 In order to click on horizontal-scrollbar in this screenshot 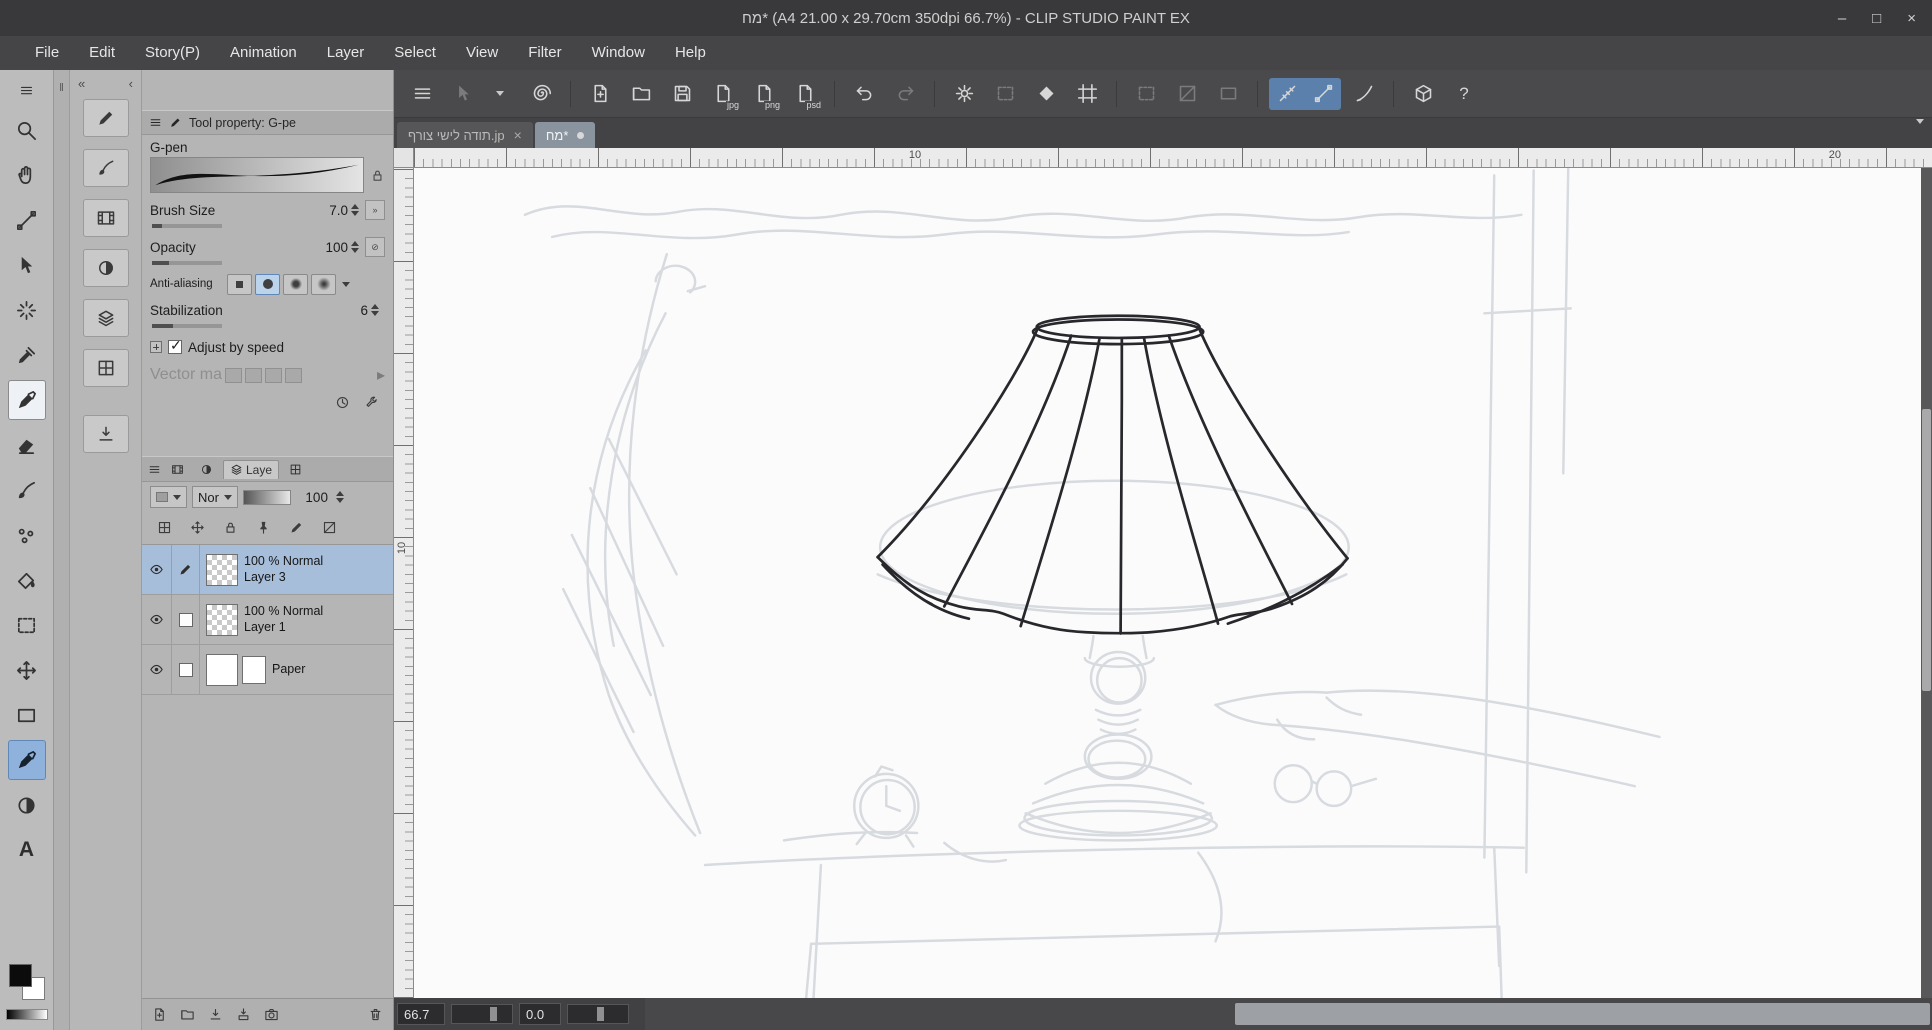, I will do `click(1288, 1014)`.